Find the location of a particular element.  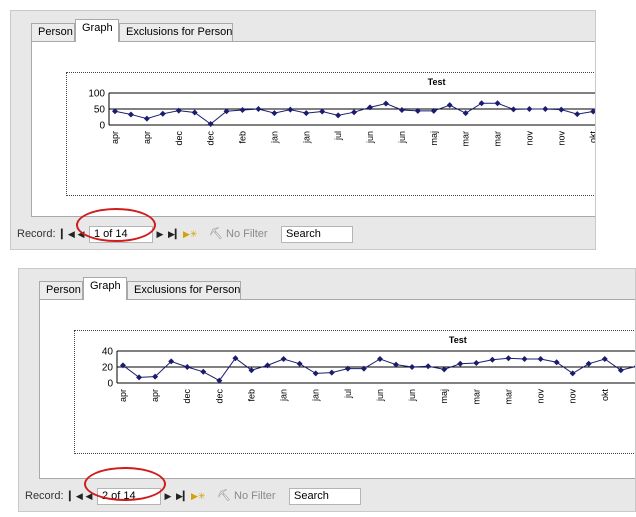

y-tick-label: 50 is located at coordinates (100, 110).